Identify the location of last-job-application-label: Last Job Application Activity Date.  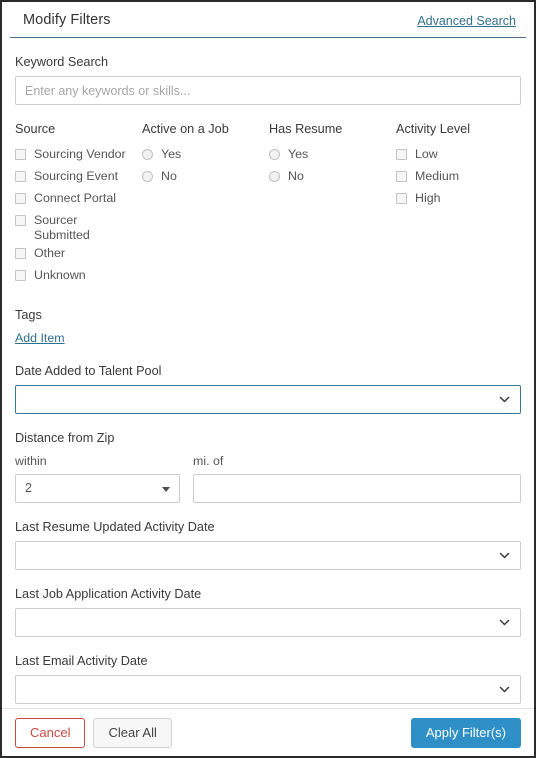
(108, 594).